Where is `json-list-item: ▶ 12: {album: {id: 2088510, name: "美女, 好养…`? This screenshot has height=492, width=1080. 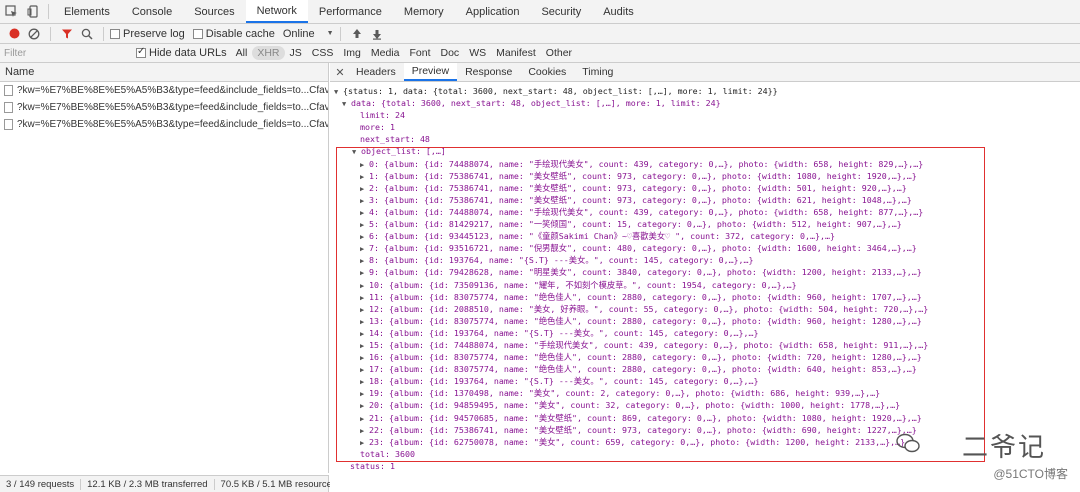 json-list-item: ▶ 12: {album: {id: 2088510, name: "美女, 好养… is located at coordinates (705, 309).